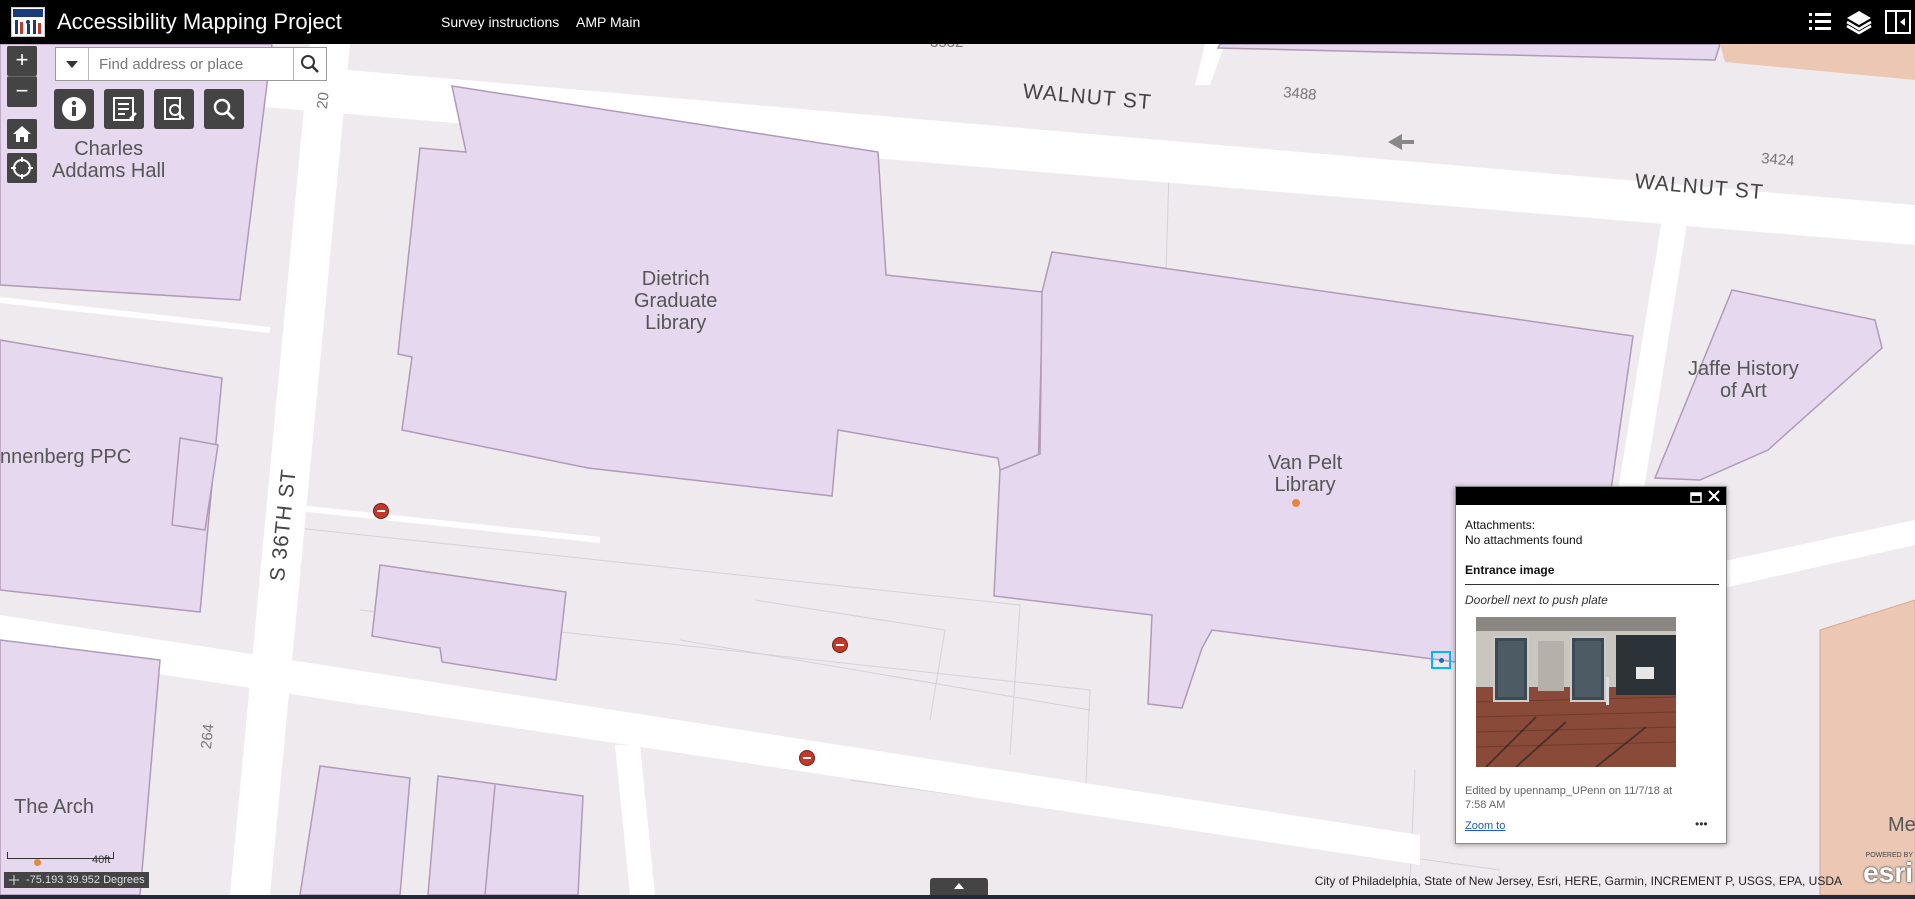 Image resolution: width=1915 pixels, height=899 pixels. Describe the element at coordinates (957, 897) in the screenshot. I see `os-taskbar` at that location.